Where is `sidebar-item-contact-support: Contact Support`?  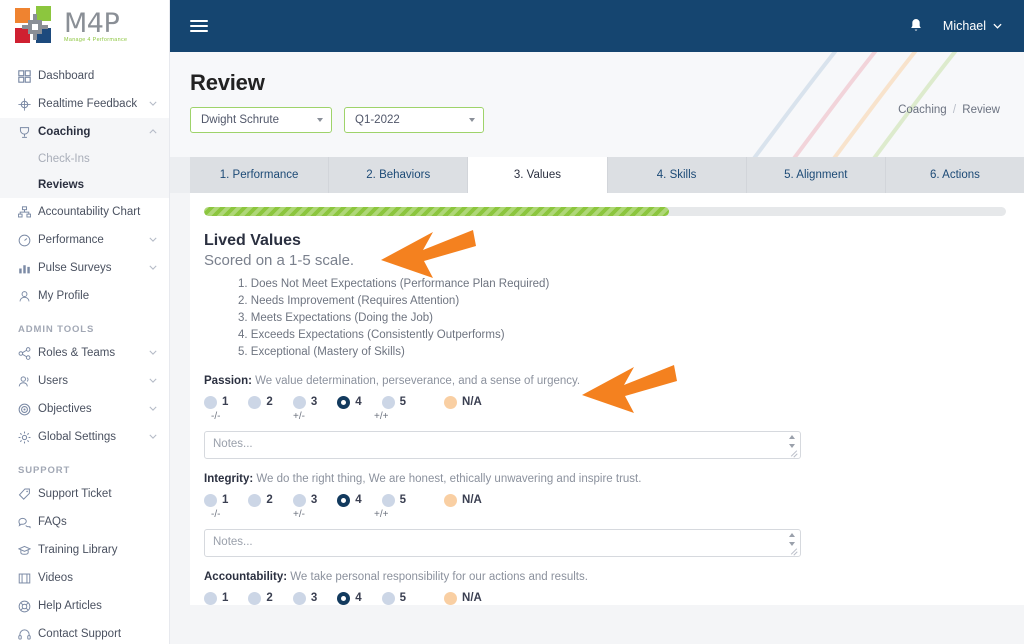
sidebar-item-contact-support: Contact Support is located at coordinates (84, 632).